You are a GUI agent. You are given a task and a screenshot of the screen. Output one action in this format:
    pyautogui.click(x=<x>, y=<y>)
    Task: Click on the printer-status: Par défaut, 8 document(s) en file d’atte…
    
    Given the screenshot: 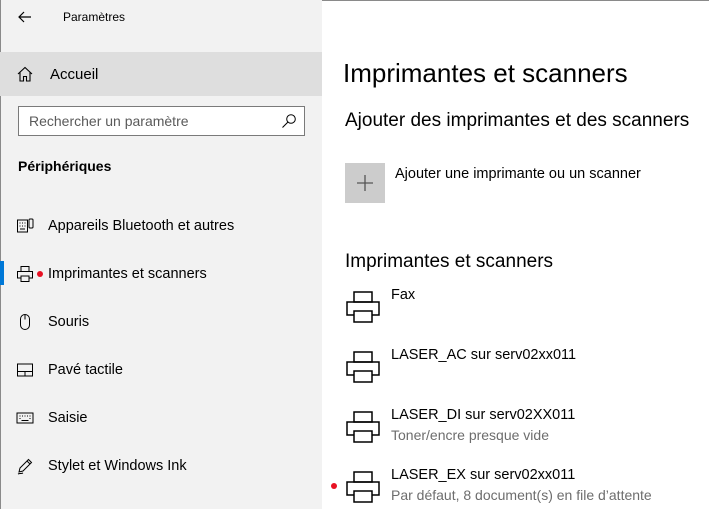 What is the action you would take?
    pyautogui.click(x=521, y=495)
    